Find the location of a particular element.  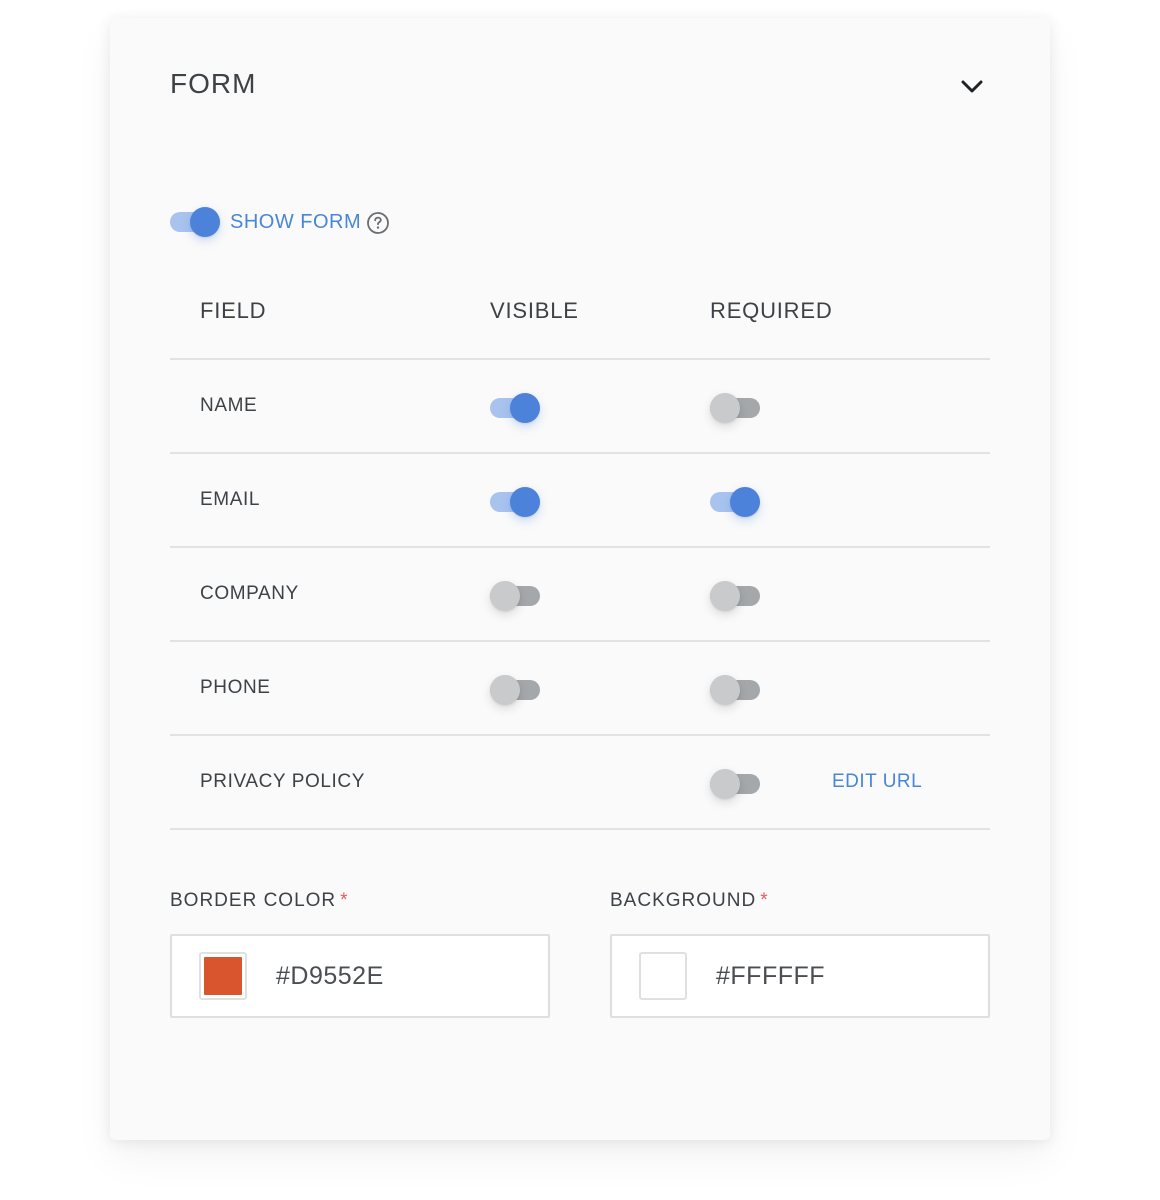

show-form-label: SHOW FORM is located at coordinates (295, 222).